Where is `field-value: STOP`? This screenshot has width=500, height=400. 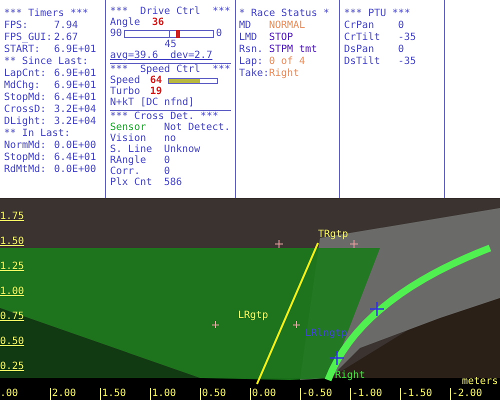
field-value: STOP is located at coordinates (281, 38).